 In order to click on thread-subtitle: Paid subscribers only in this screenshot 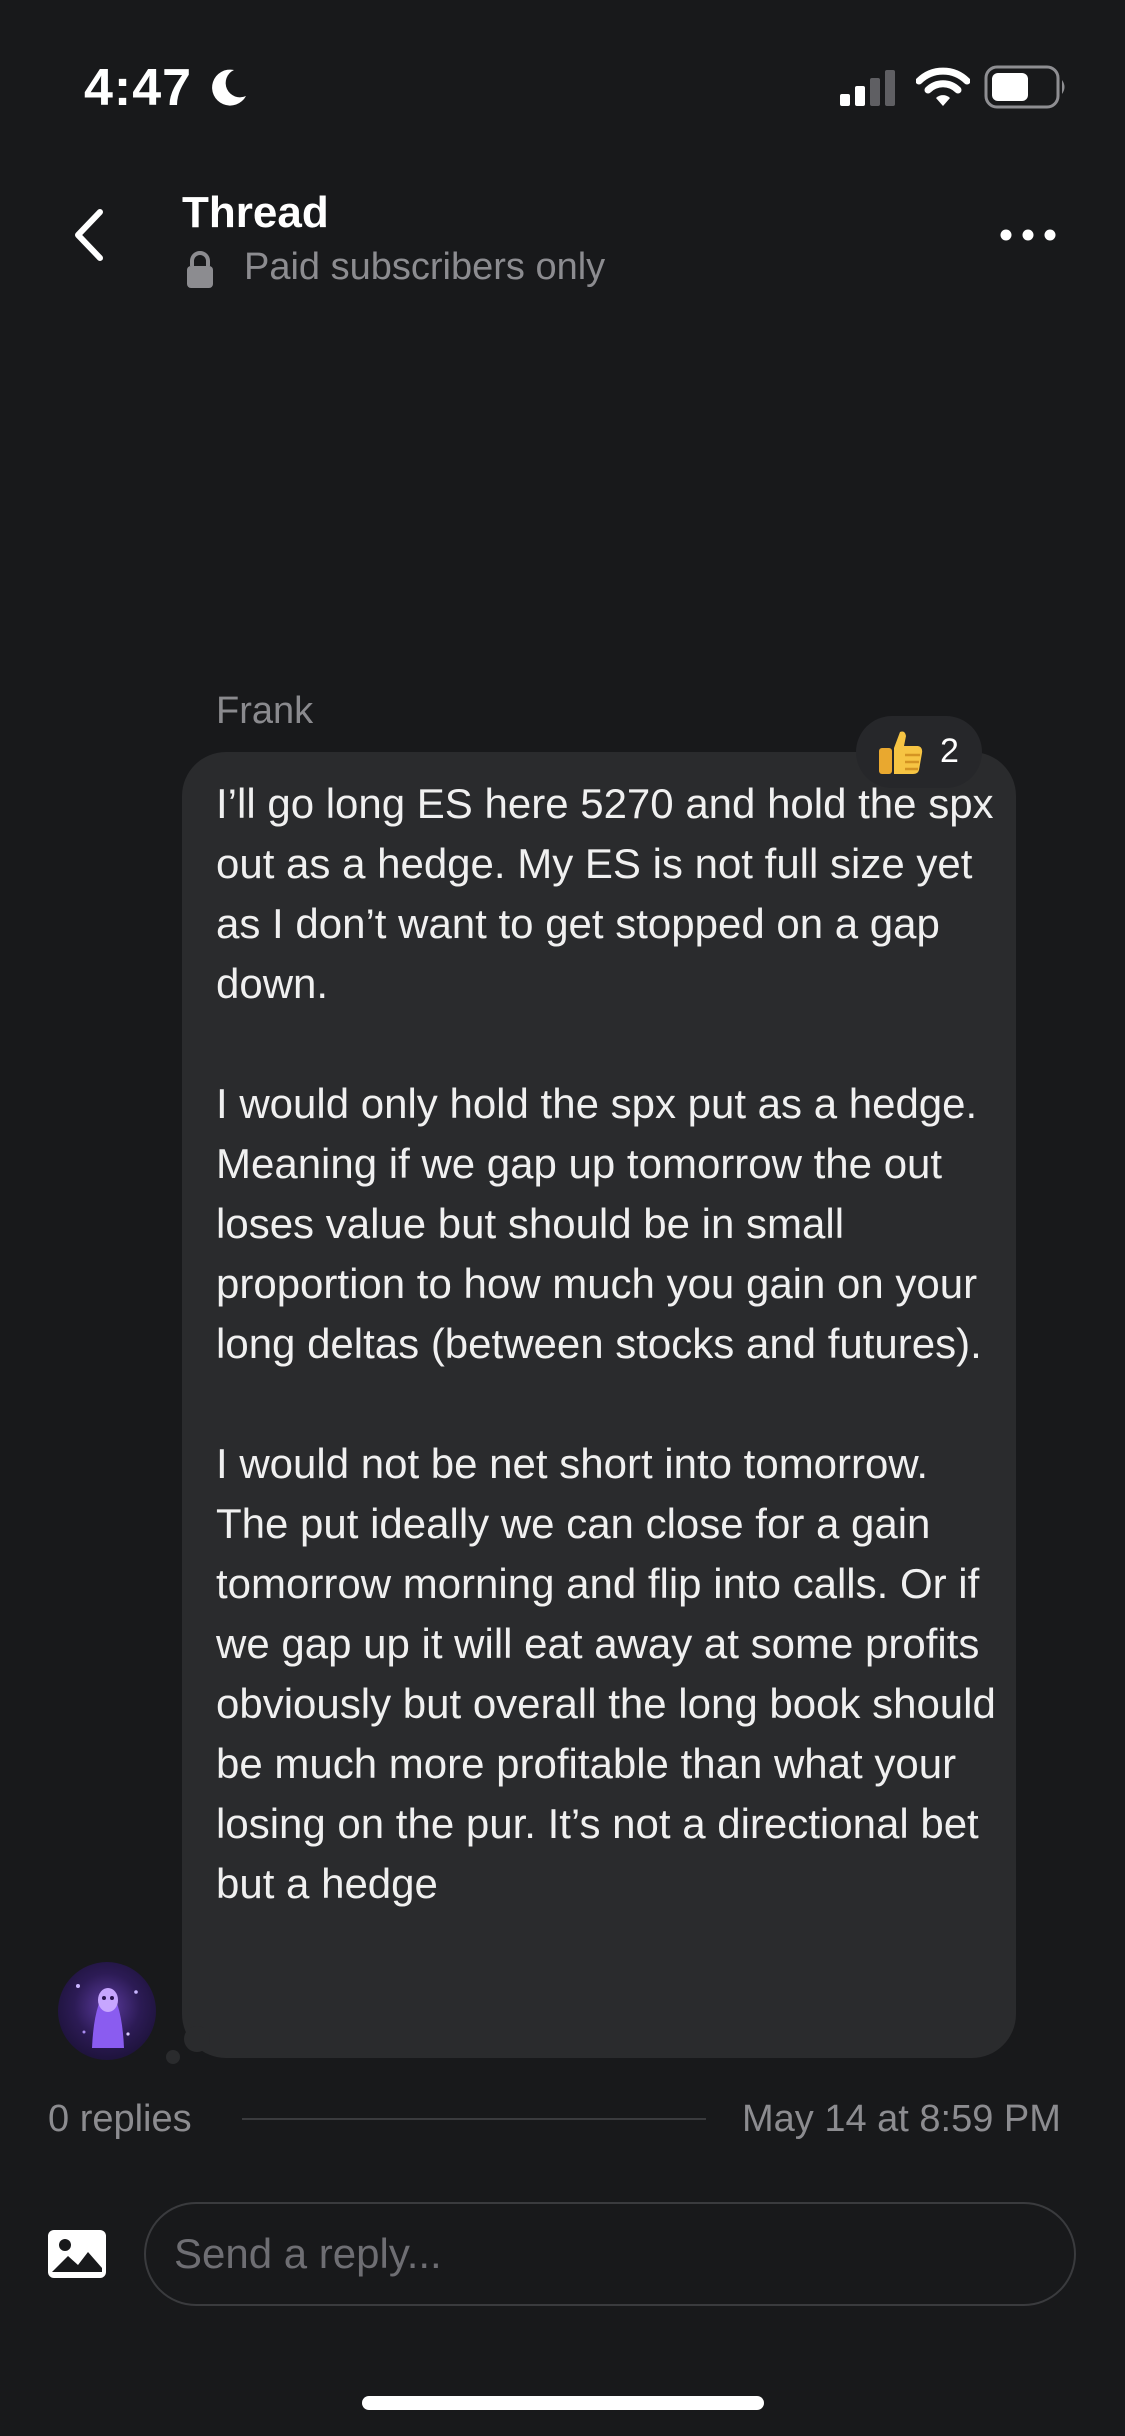, I will do `click(425, 267)`.